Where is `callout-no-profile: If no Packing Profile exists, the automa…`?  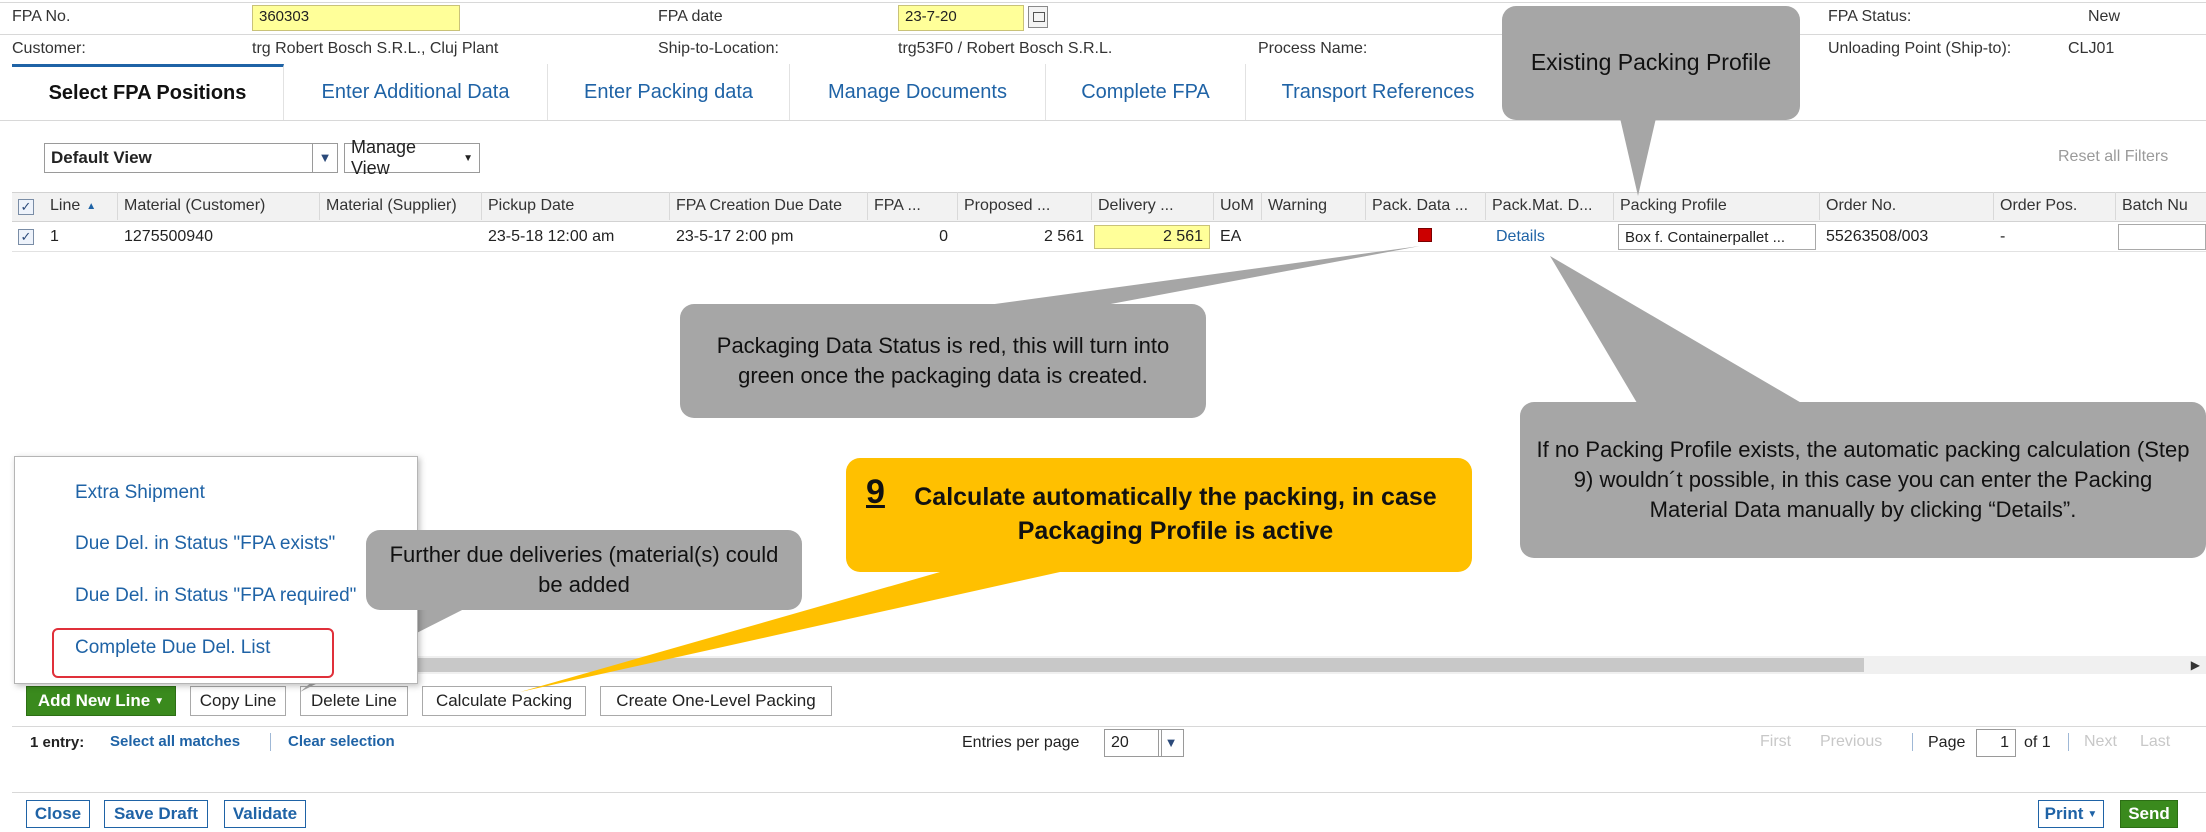
callout-no-profile: If no Packing Profile exists, the automa… is located at coordinates (1863, 480).